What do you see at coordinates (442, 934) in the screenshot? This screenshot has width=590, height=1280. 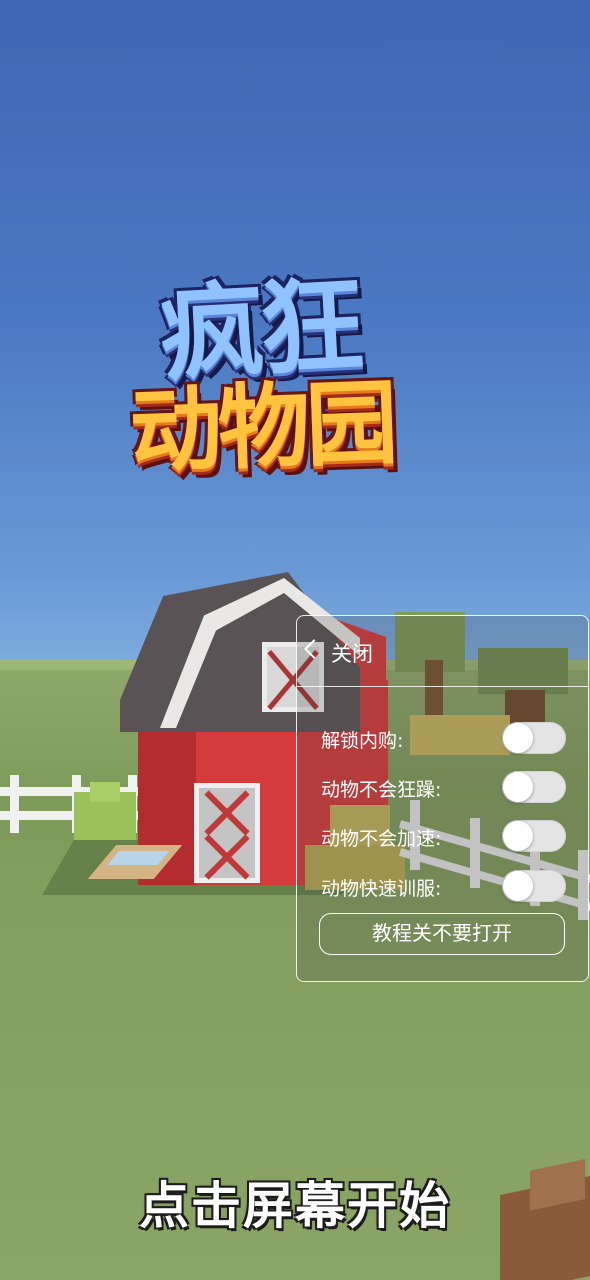 I see `tutorial-button: 教程关不要打开` at bounding box center [442, 934].